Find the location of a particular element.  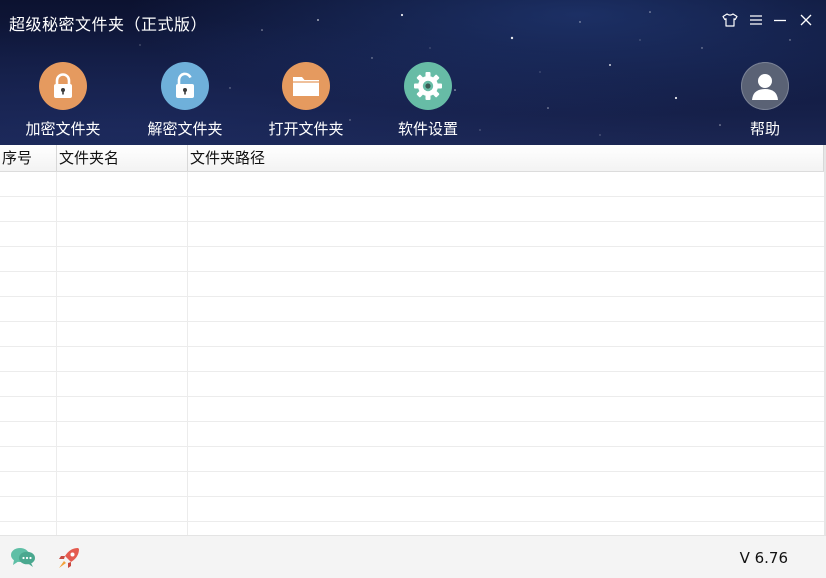

minimize-button is located at coordinates (780, 20).